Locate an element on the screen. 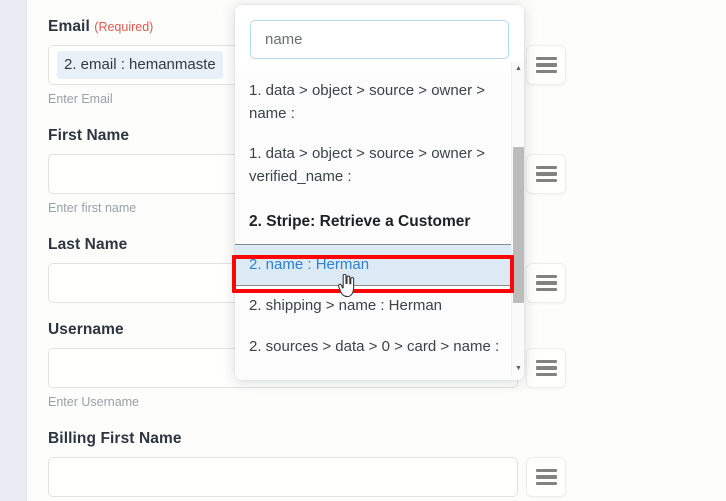 The width and height of the screenshot is (726, 501). triangle-up-icon: ▲ is located at coordinates (518, 68).